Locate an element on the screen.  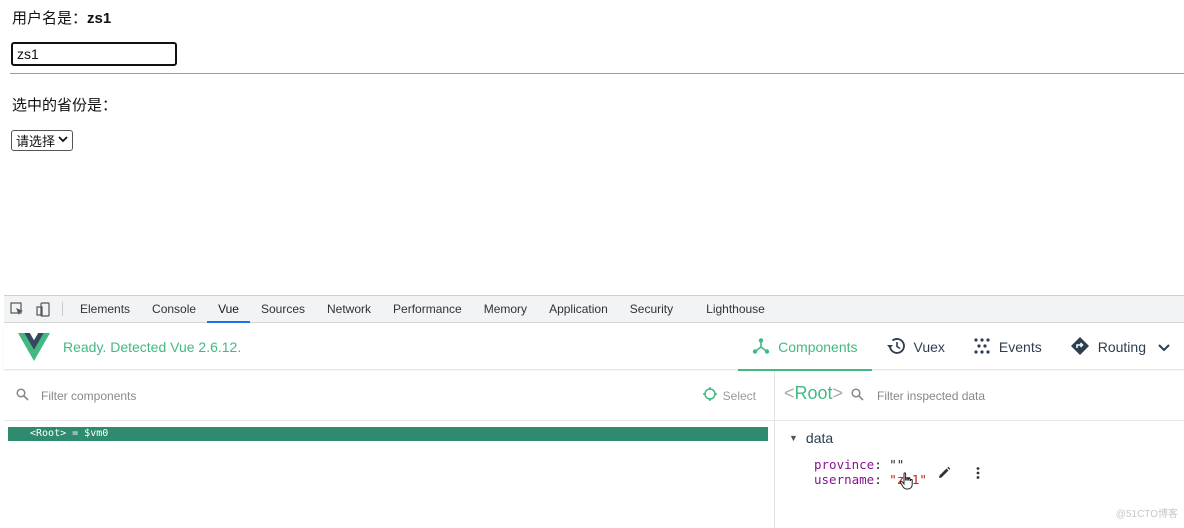
select-component-button: Select is located at coordinates (729, 395).